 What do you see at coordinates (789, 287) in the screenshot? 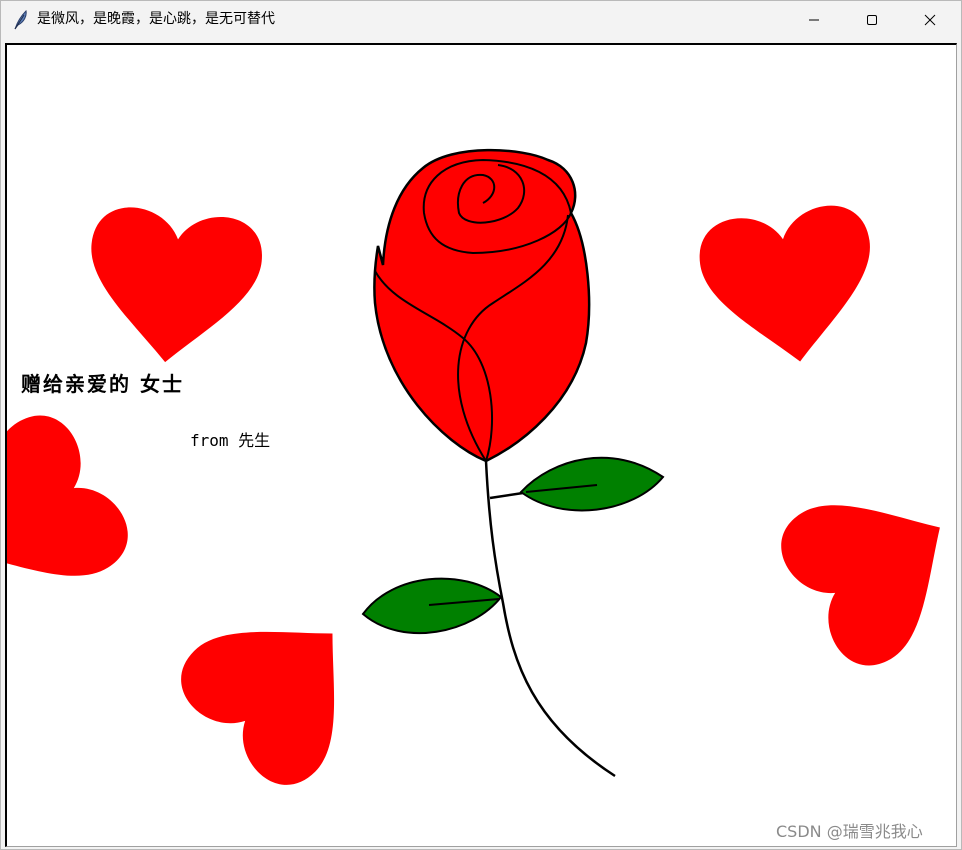
I see `heart-top-right` at bounding box center [789, 287].